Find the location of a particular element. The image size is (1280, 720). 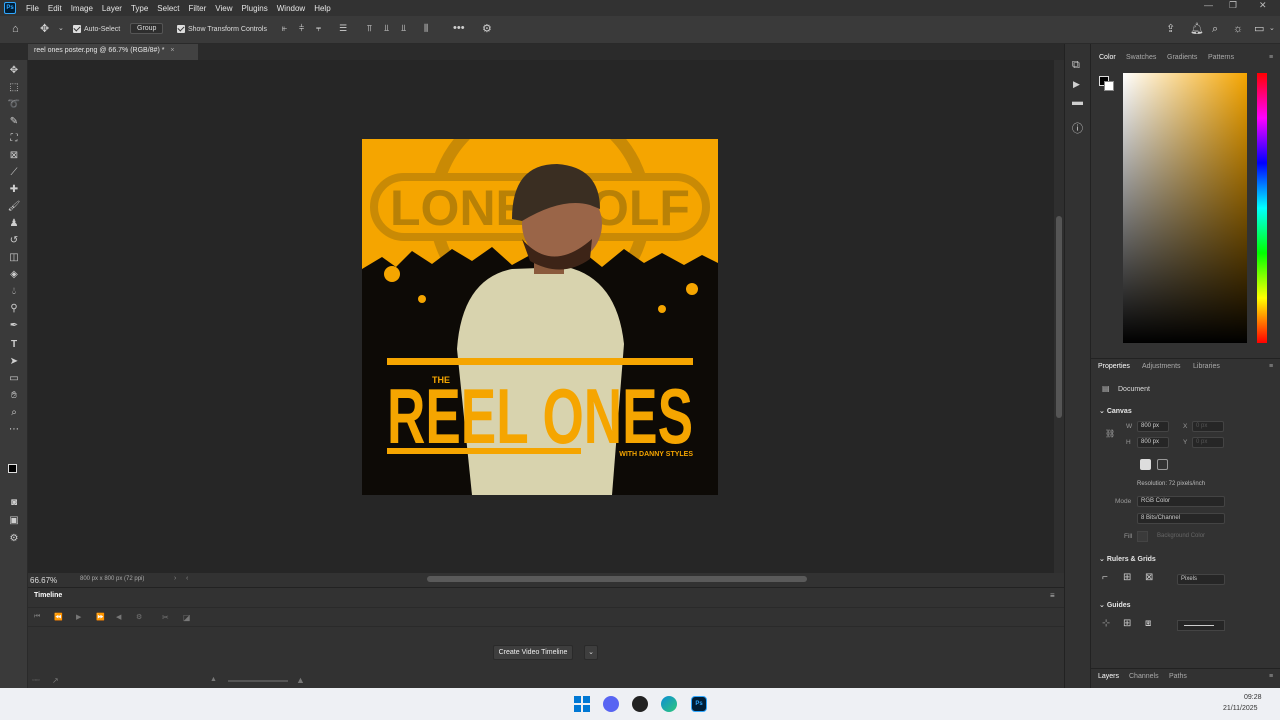

tab-properties: Properties is located at coordinates (1114, 366).